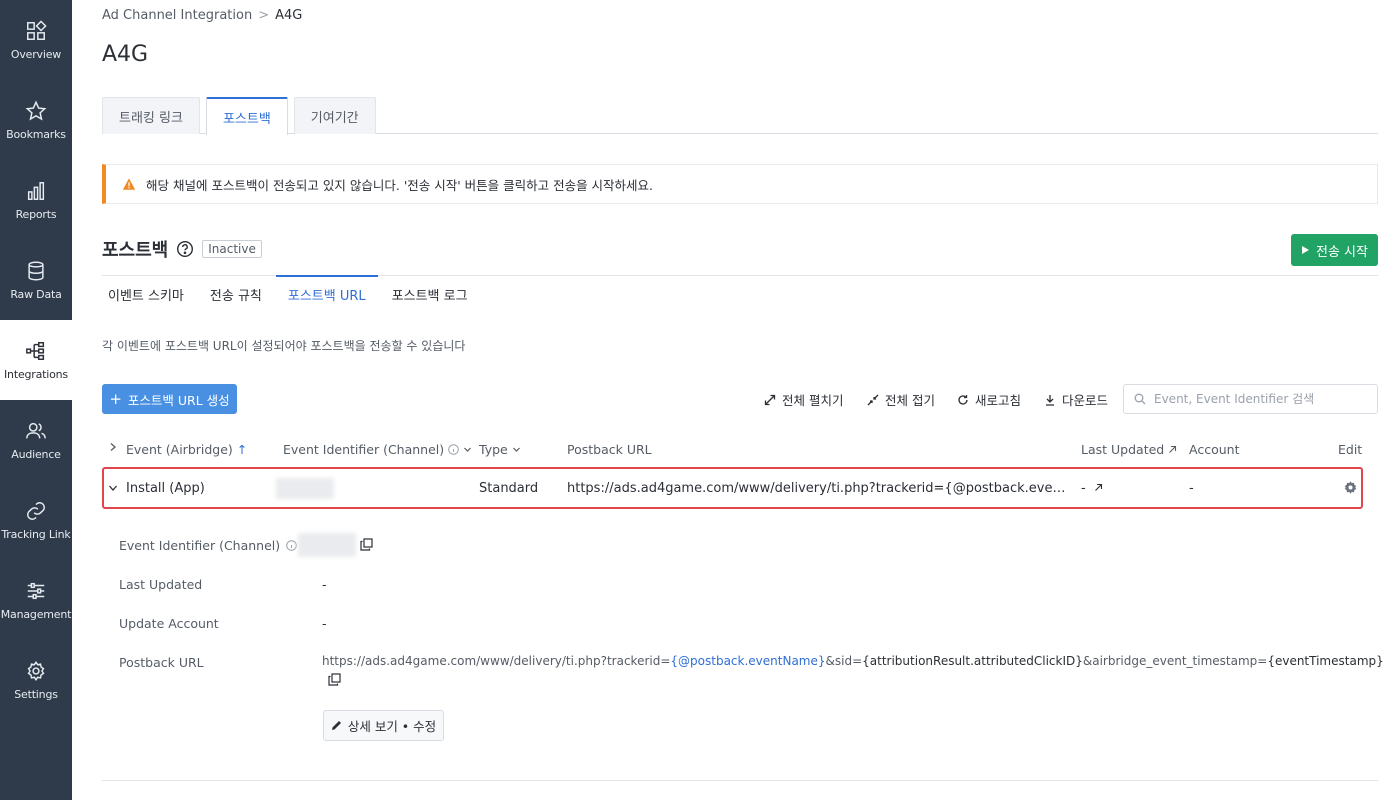  What do you see at coordinates (1214, 449) in the screenshot?
I see `column-header-account-label: Account` at bounding box center [1214, 449].